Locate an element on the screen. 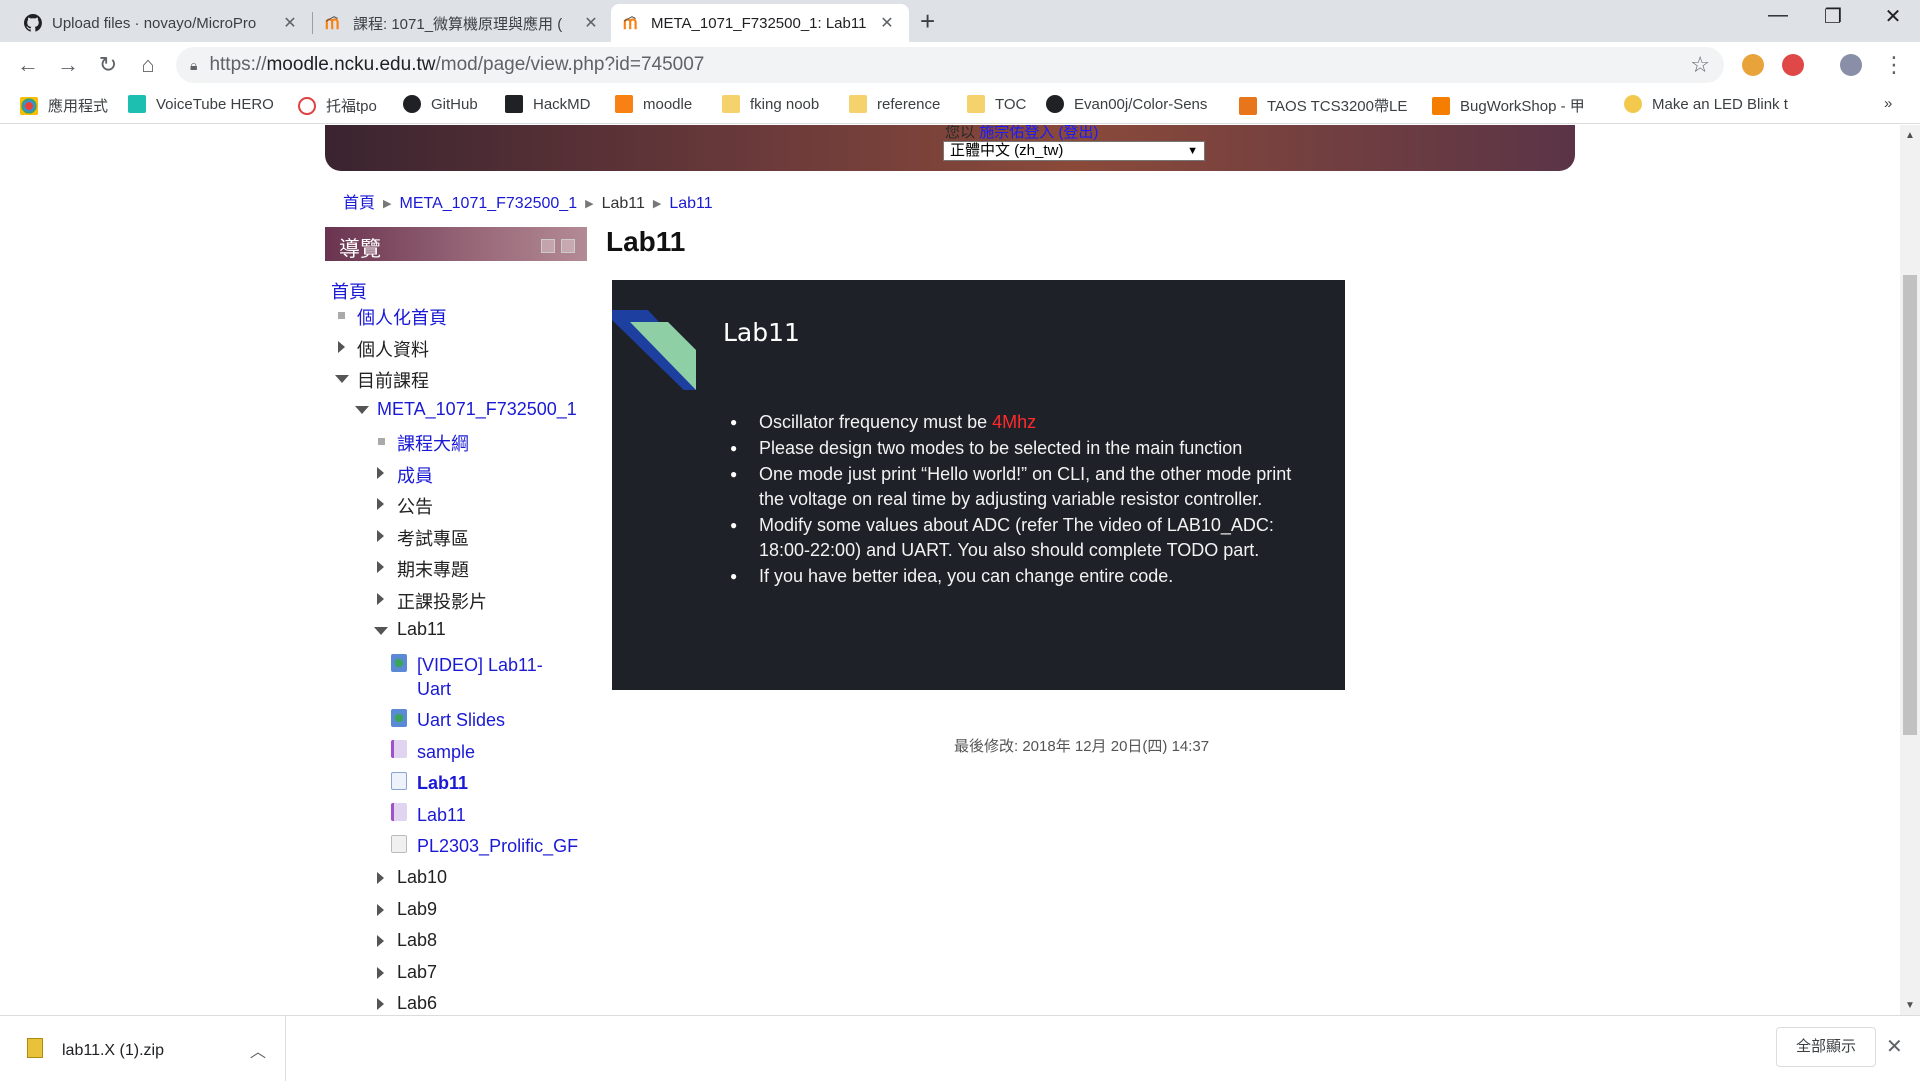 The height and width of the screenshot is (1081, 1920). collapse-block-icon is located at coordinates (548, 246).